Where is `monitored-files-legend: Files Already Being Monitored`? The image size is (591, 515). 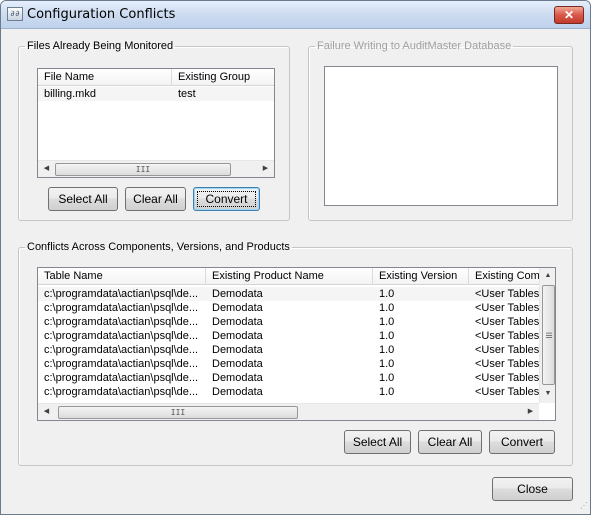 monitored-files-legend: Files Already Being Monitored is located at coordinates (100, 46).